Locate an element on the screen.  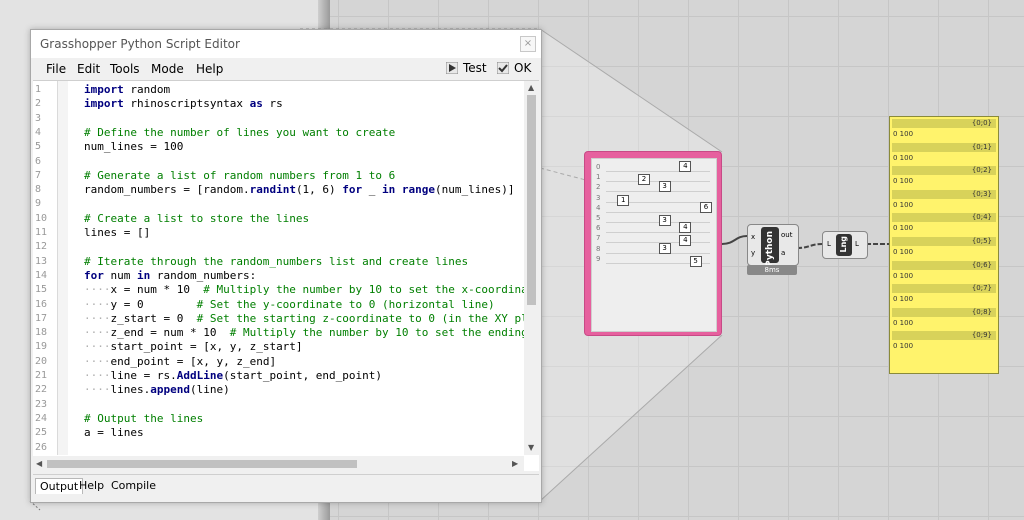
wires is located at coordinates (805, 242).